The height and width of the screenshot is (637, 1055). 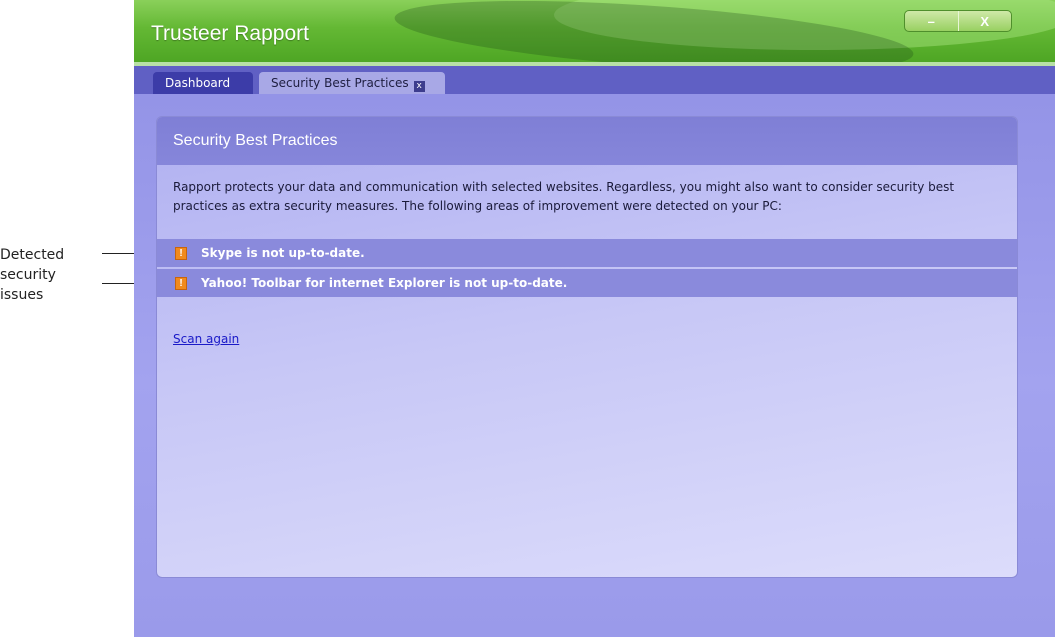 I want to click on tab-security-label: Security Best Practices, so click(x=340, y=83).